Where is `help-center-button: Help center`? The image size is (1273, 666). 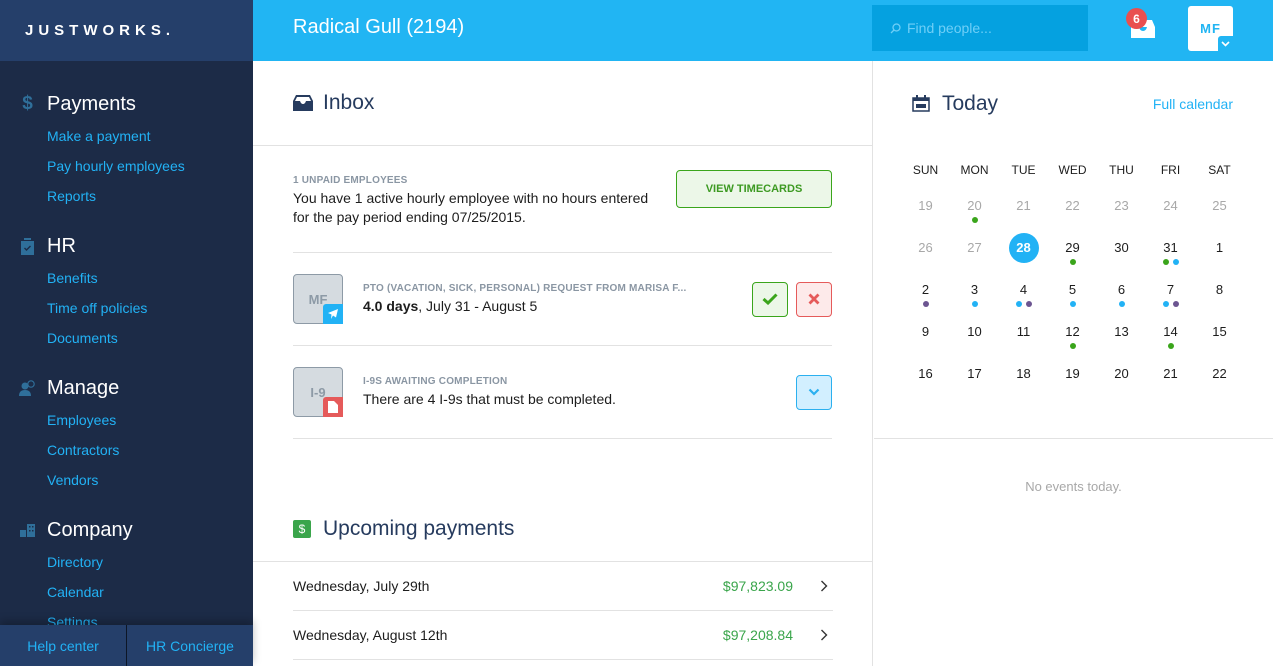
help-center-button: Help center is located at coordinates (63, 645).